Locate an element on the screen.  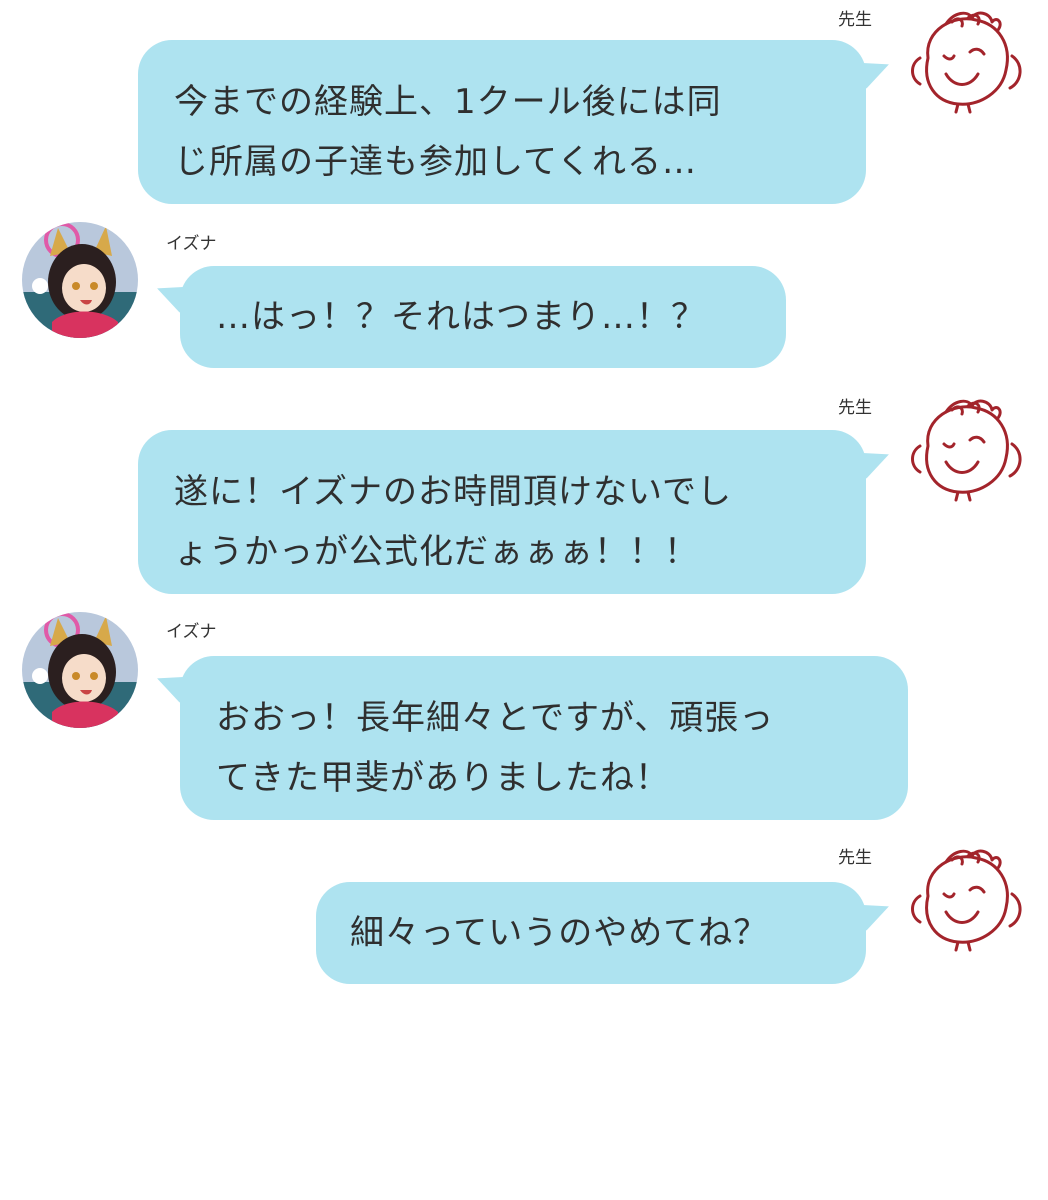
message-bubble: 遂に！イズナのお時間頂けないでし ょうかっが公式化だぁぁぁ！！！ is located at coordinates (516, 512).